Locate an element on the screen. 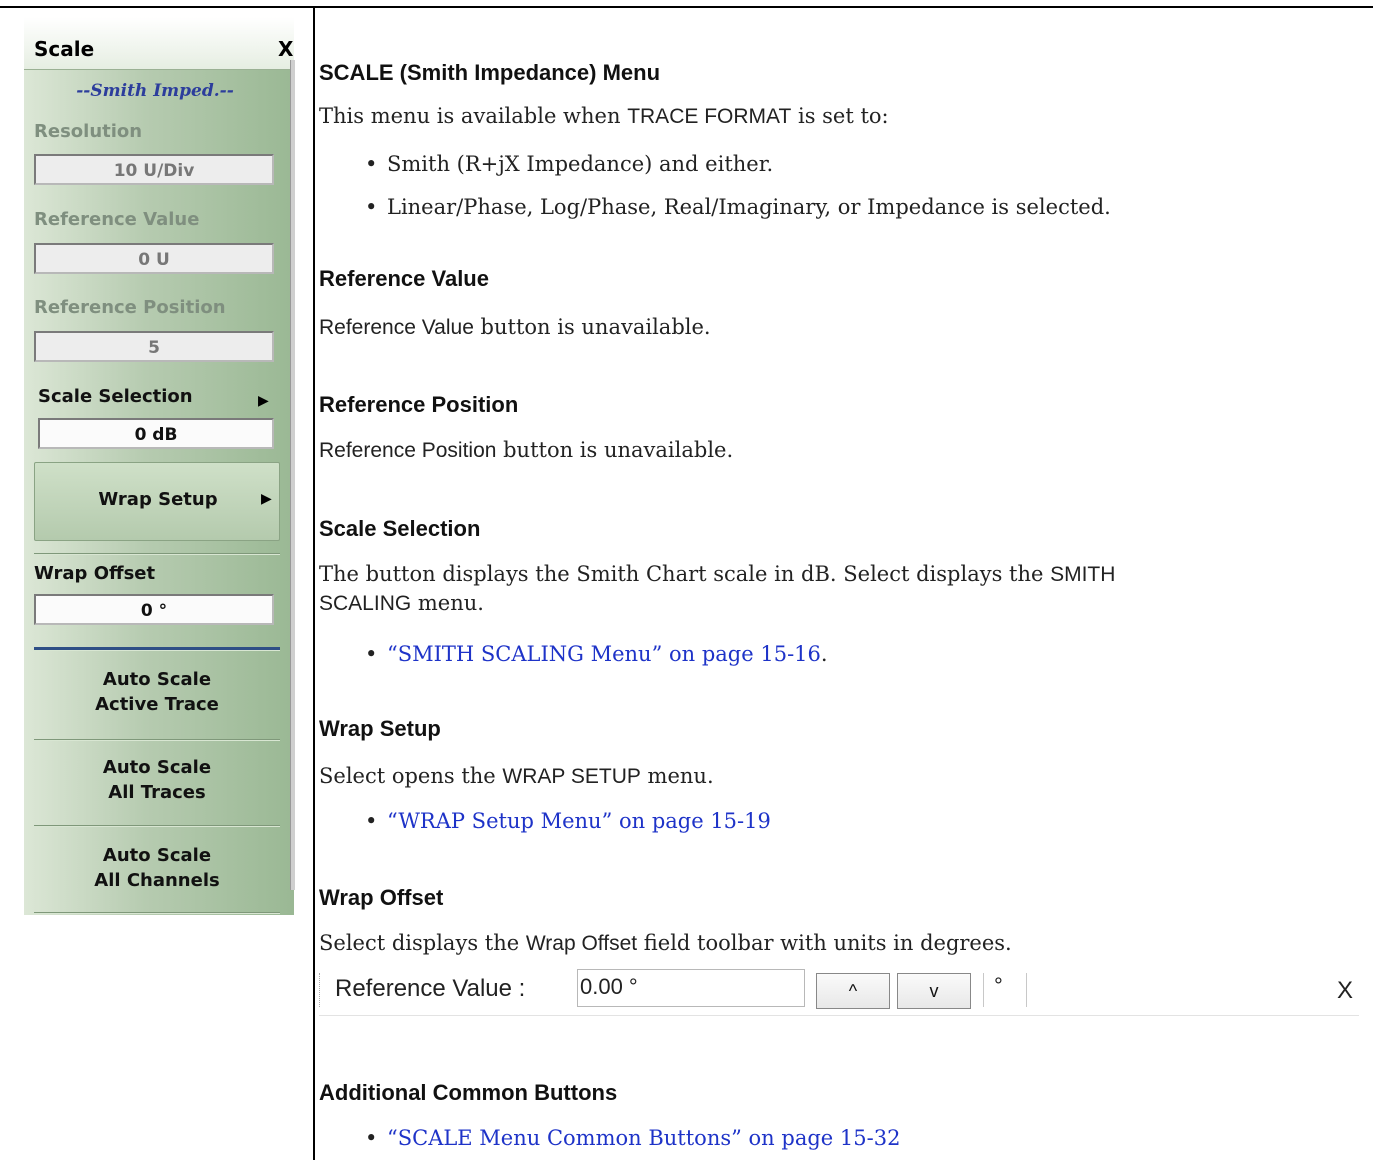  heading-reference-position: Reference Position is located at coordinates (419, 404).